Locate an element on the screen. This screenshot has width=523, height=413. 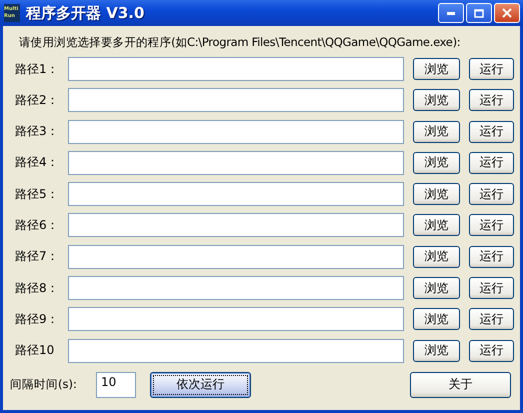
path-label: 路径1： is located at coordinates (37, 69).